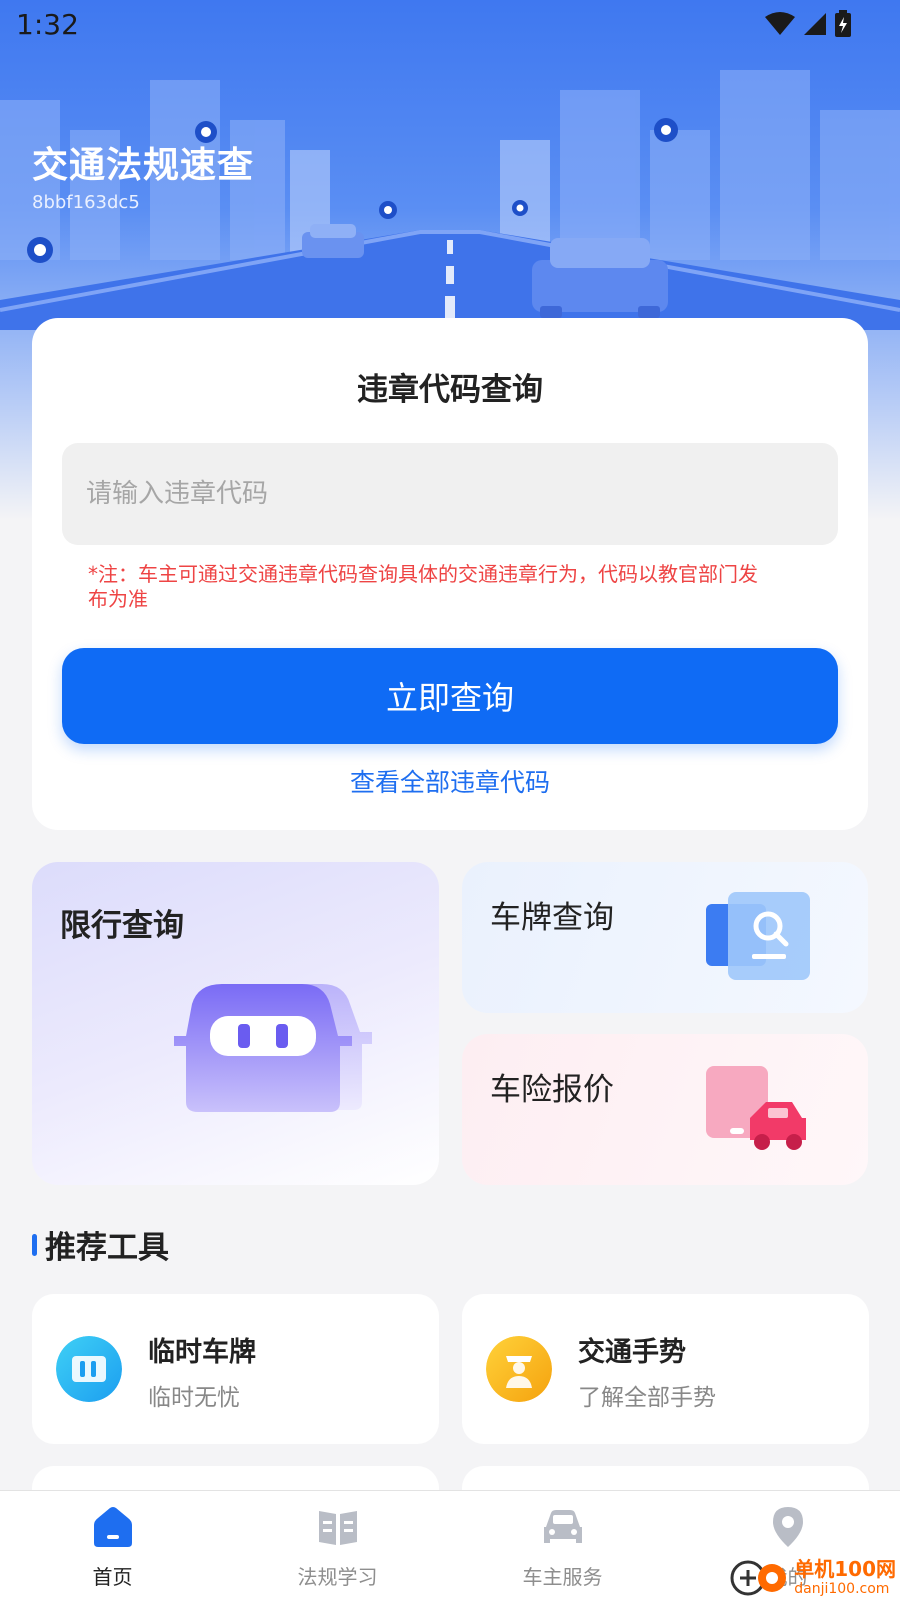  I want to click on watermark-name: 单机100网, so click(845, 1568).